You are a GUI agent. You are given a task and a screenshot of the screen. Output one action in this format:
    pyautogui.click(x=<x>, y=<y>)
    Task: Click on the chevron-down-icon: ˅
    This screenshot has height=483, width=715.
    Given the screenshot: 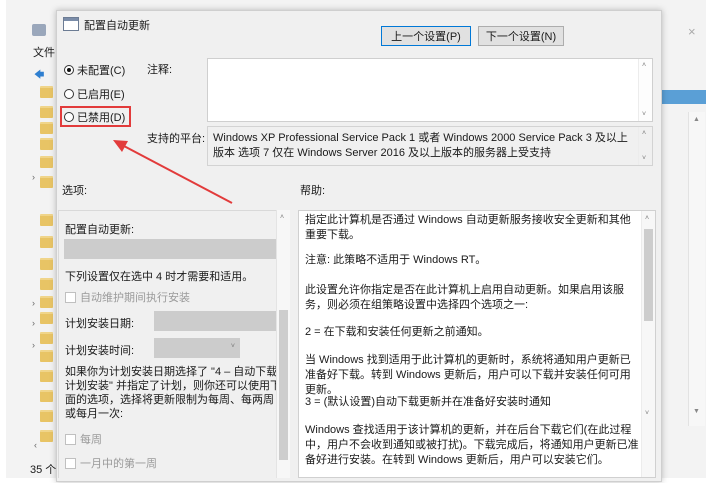 What is the action you would take?
    pyautogui.click(x=232, y=346)
    